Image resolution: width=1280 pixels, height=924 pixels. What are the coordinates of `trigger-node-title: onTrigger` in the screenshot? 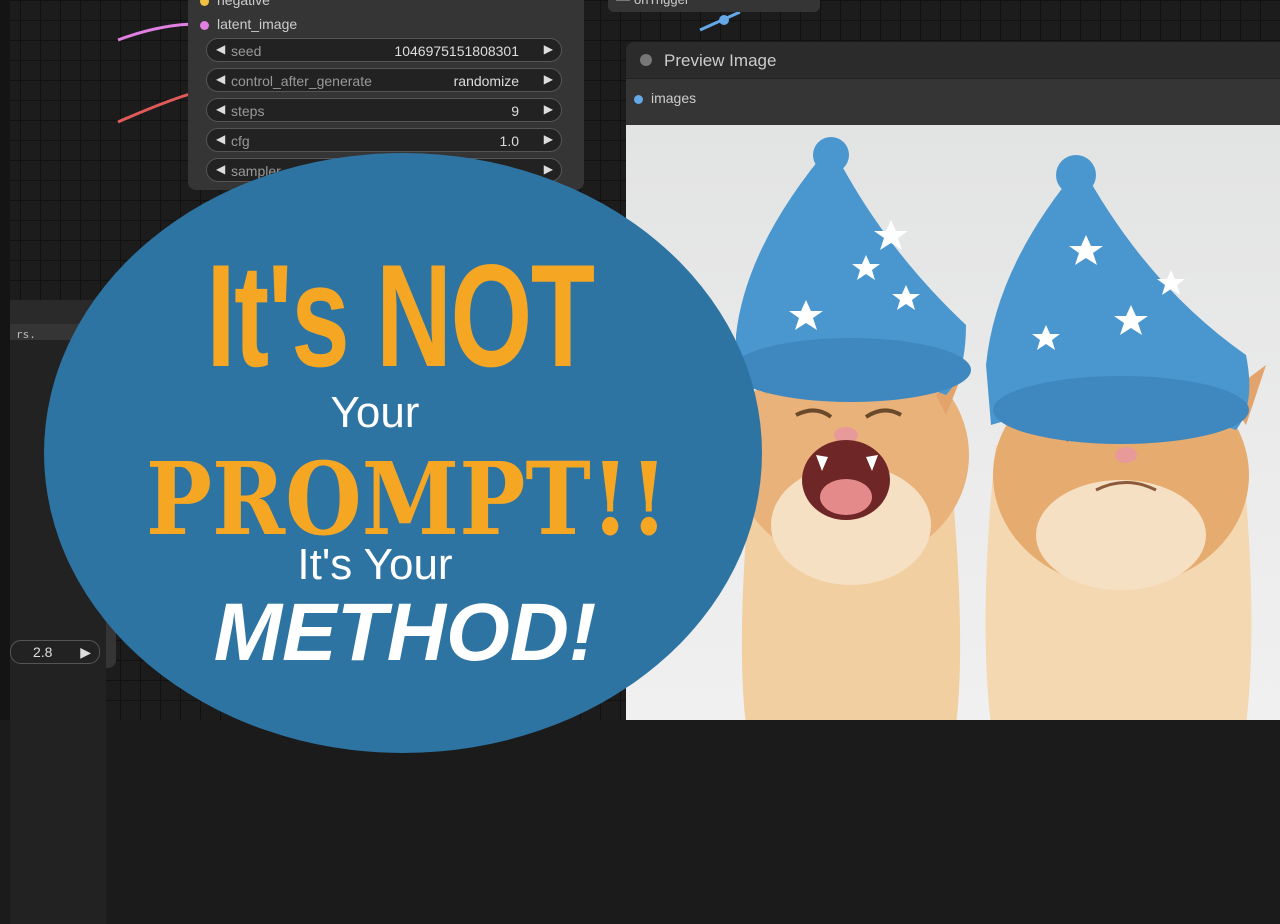 It's located at (661, 3).